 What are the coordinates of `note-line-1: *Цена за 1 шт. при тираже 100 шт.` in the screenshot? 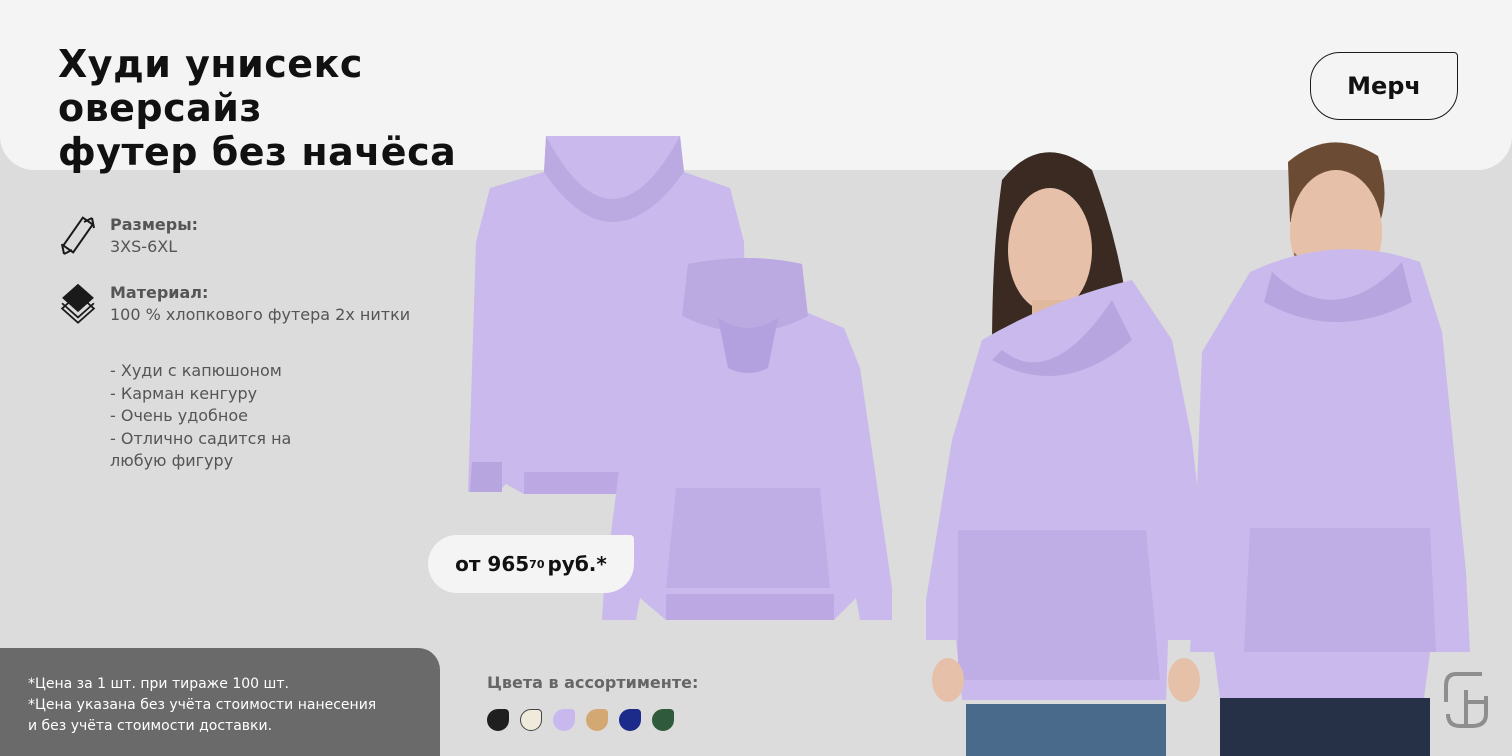 It's located at (158, 684).